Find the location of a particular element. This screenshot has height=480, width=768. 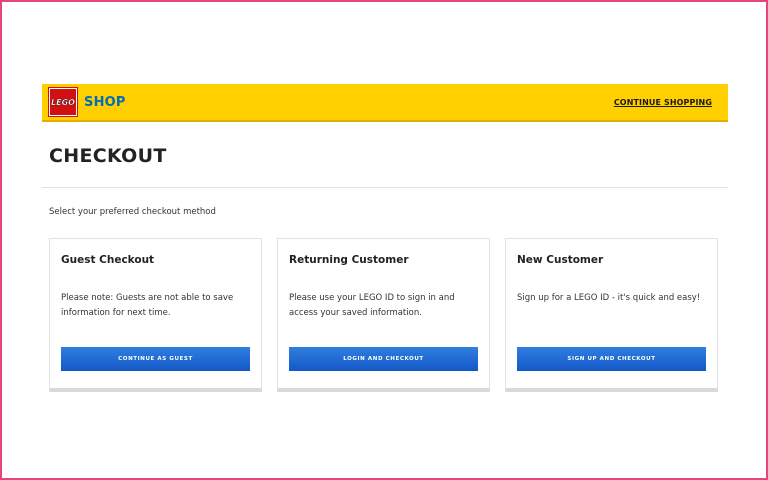

sign-up-and-checkout-button: SIGN UP AND CHECKOUT is located at coordinates (611, 359).